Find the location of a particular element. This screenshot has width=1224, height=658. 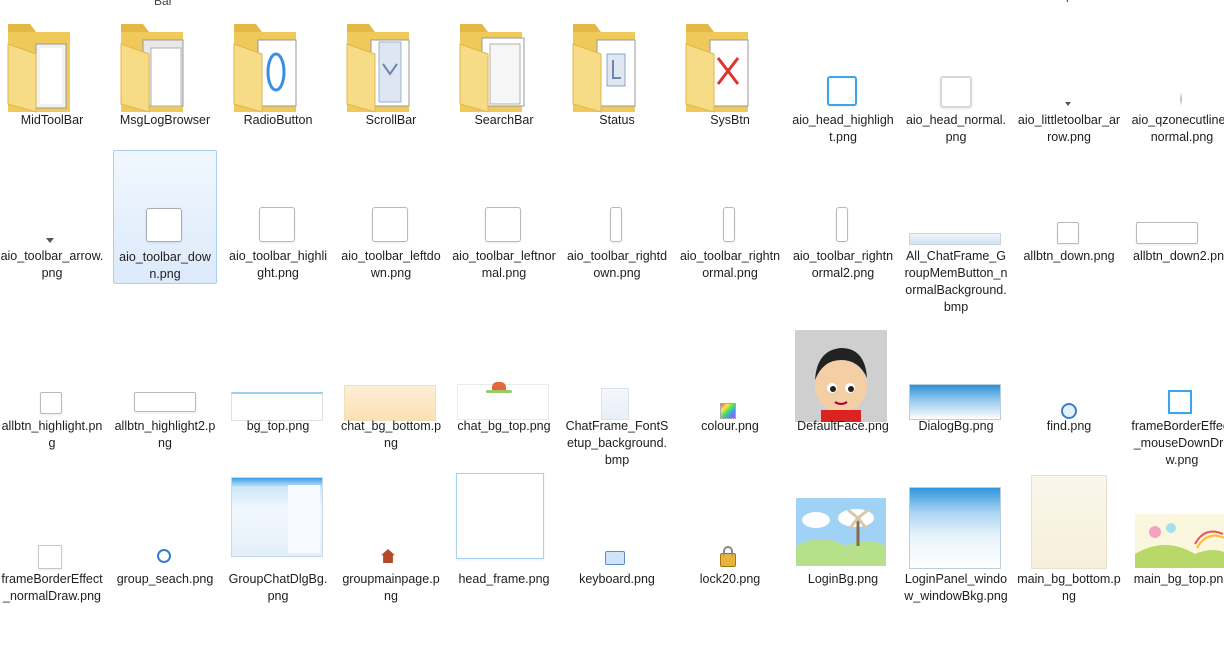

file-name-label: aio_toolbar_leftdown.png is located at coordinates (391, 264).